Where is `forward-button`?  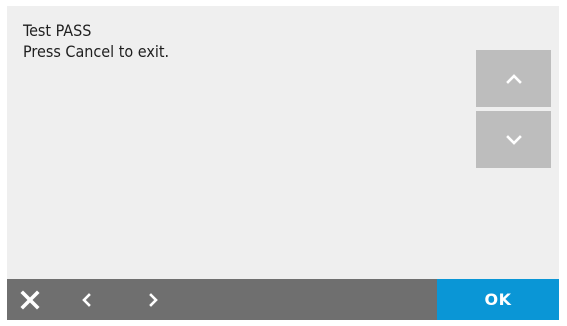
forward-button is located at coordinates (153, 299).